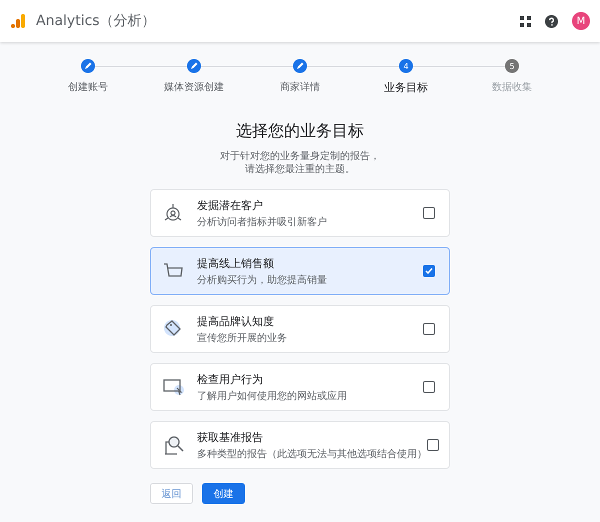  What do you see at coordinates (581, 21) in the screenshot?
I see `account-avatar: M` at bounding box center [581, 21].